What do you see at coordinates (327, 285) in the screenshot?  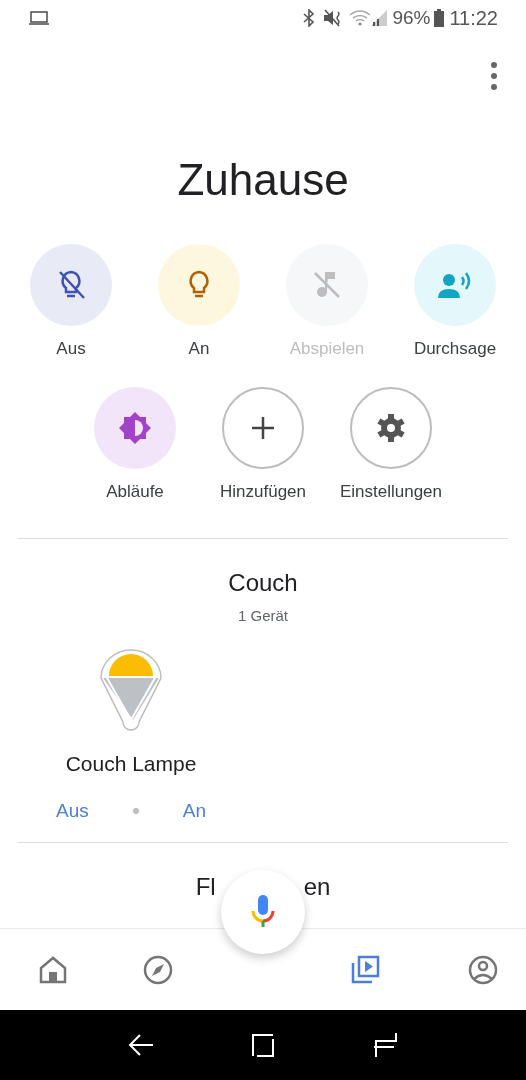 I see `music-off-icon` at bounding box center [327, 285].